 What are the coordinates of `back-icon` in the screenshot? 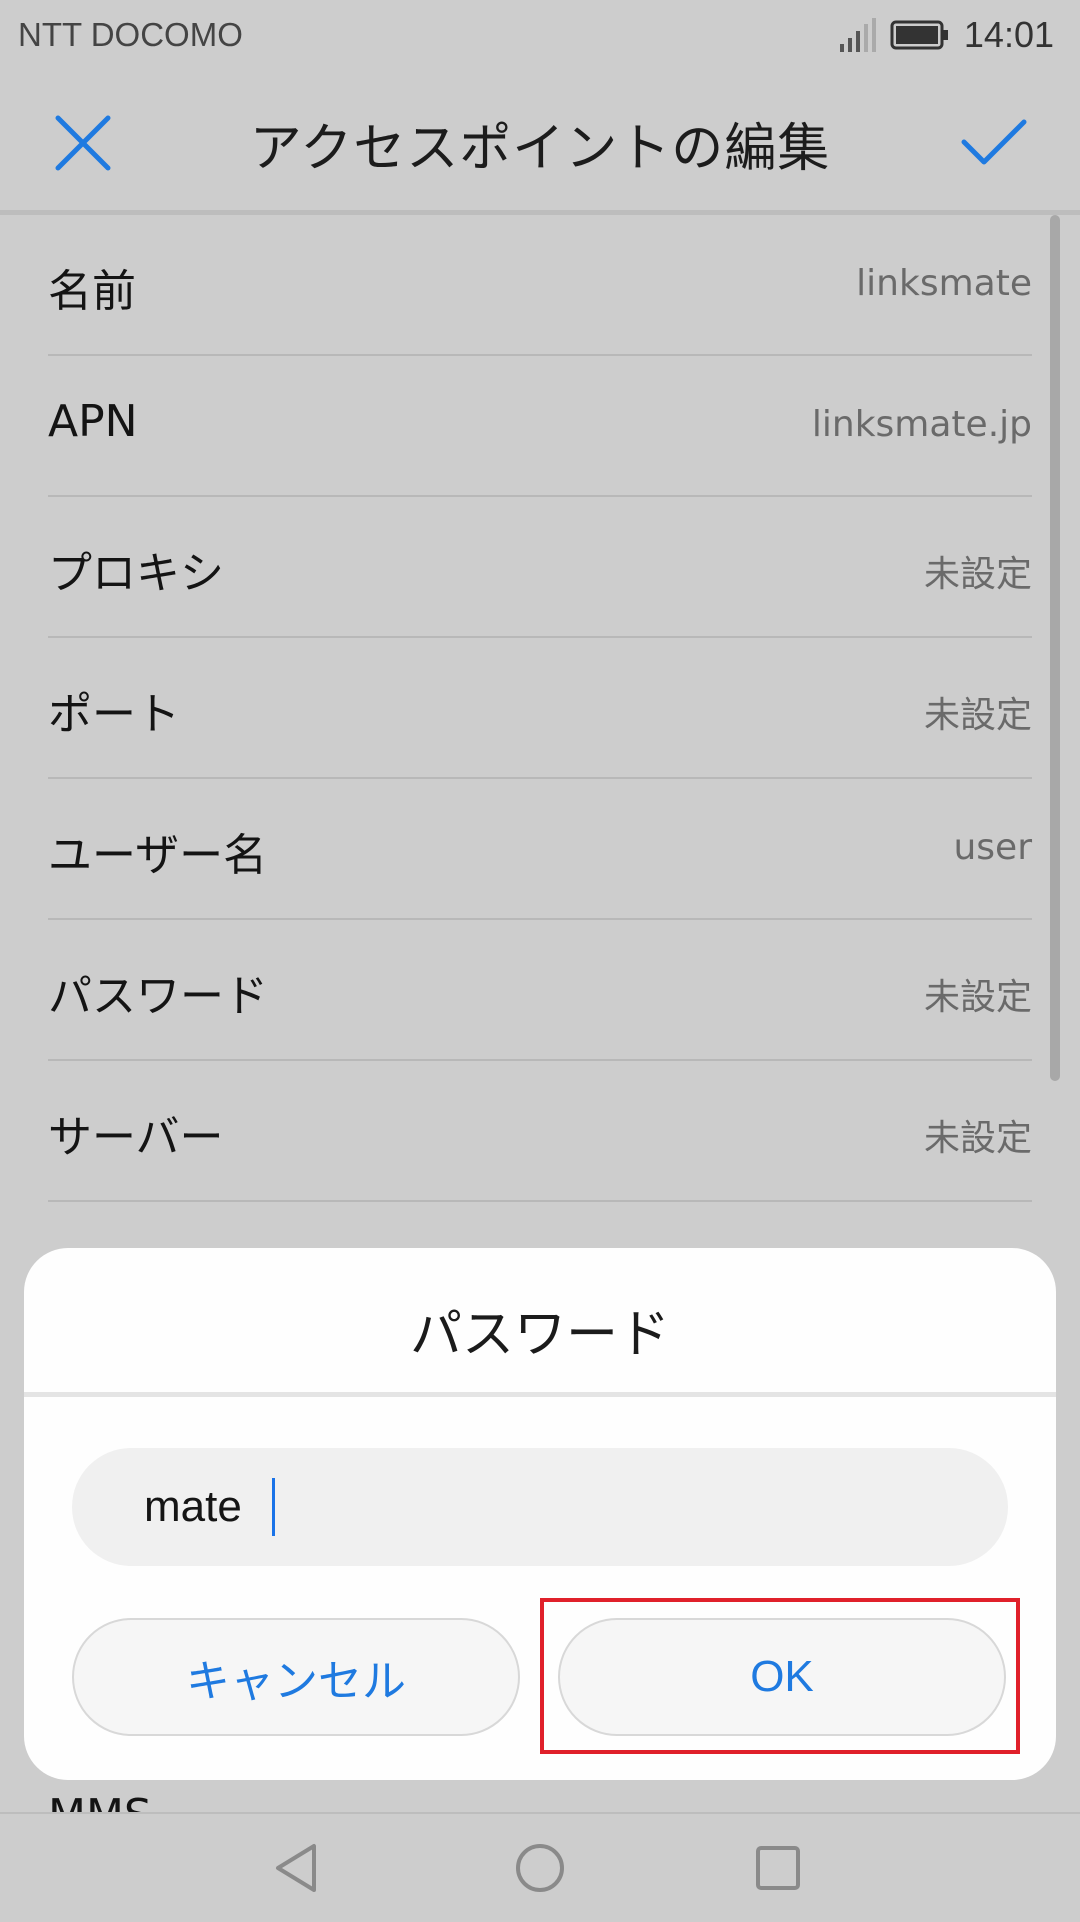 It's located at (298, 1868).